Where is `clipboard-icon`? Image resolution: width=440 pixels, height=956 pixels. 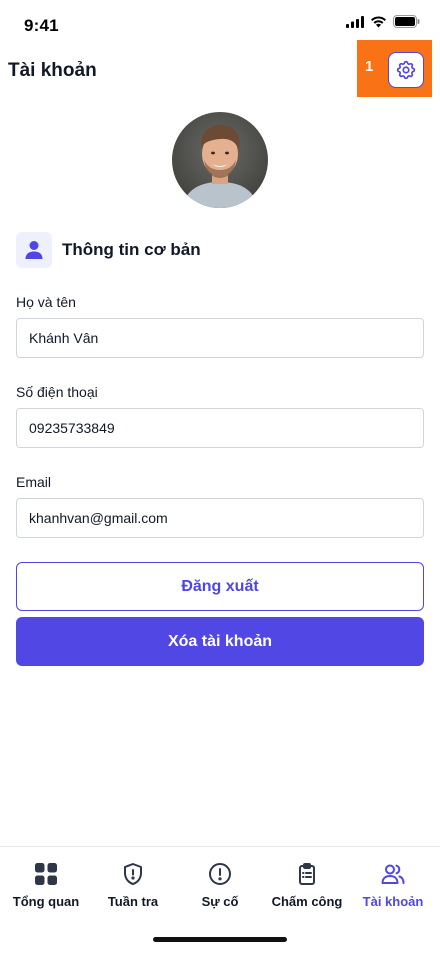 clipboard-icon is located at coordinates (307, 874).